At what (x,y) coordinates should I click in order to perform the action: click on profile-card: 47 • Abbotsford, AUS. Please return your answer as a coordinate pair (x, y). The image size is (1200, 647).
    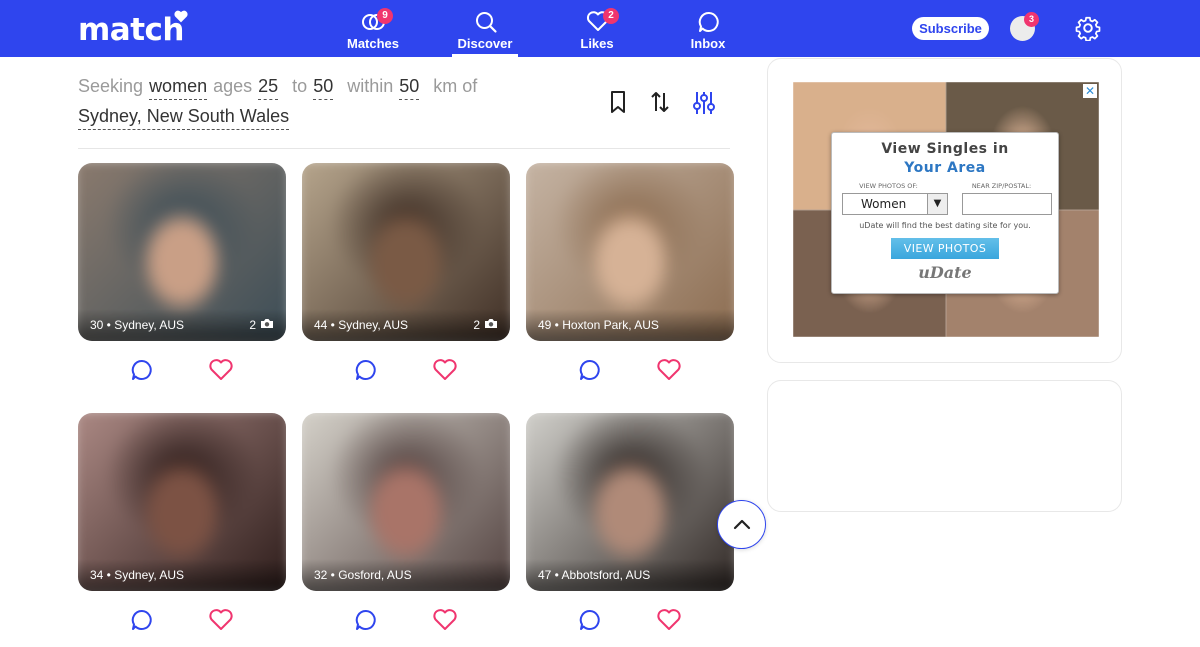
    Looking at the image, I should click on (630, 502).